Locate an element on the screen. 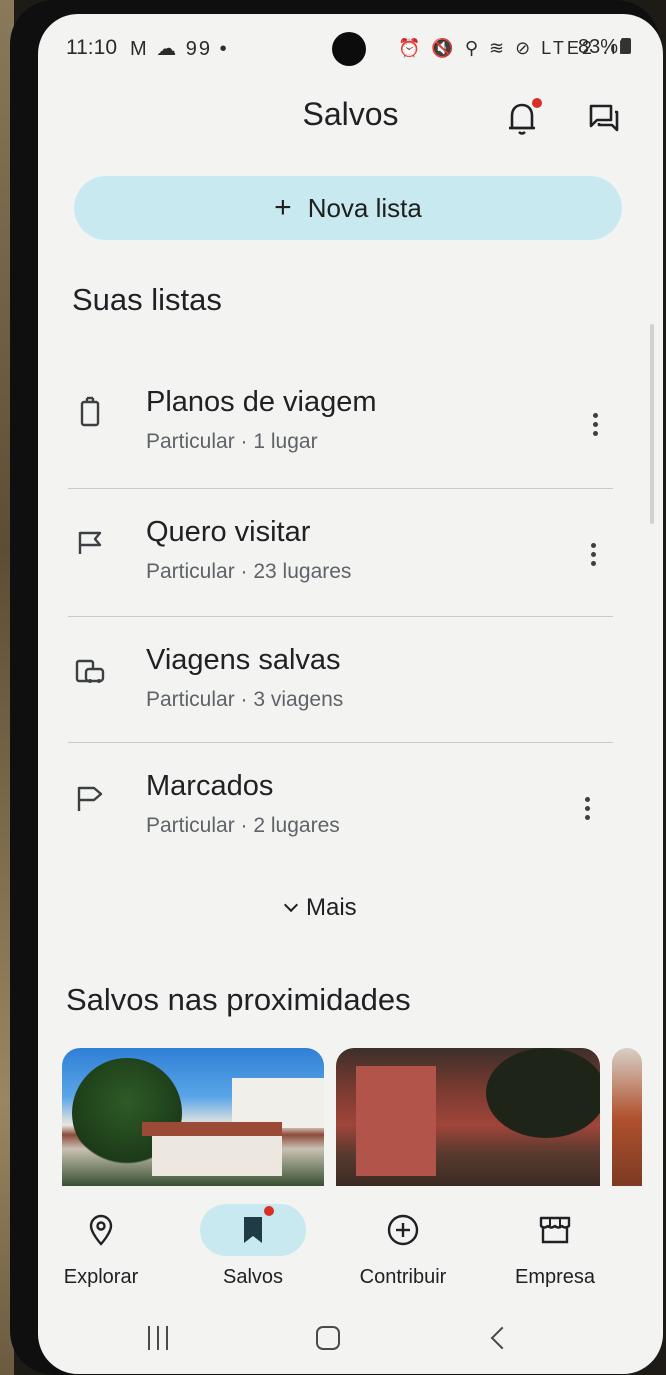 The width and height of the screenshot is (666, 1375). list-meta: Particular · 1 lugar is located at coordinates (232, 441).